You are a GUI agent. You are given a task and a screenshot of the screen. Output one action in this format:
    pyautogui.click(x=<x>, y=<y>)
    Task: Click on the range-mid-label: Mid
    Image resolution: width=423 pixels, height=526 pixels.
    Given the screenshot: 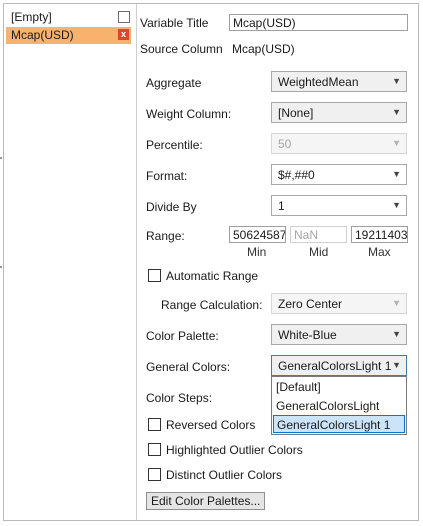 What is the action you would take?
    pyautogui.click(x=319, y=252)
    